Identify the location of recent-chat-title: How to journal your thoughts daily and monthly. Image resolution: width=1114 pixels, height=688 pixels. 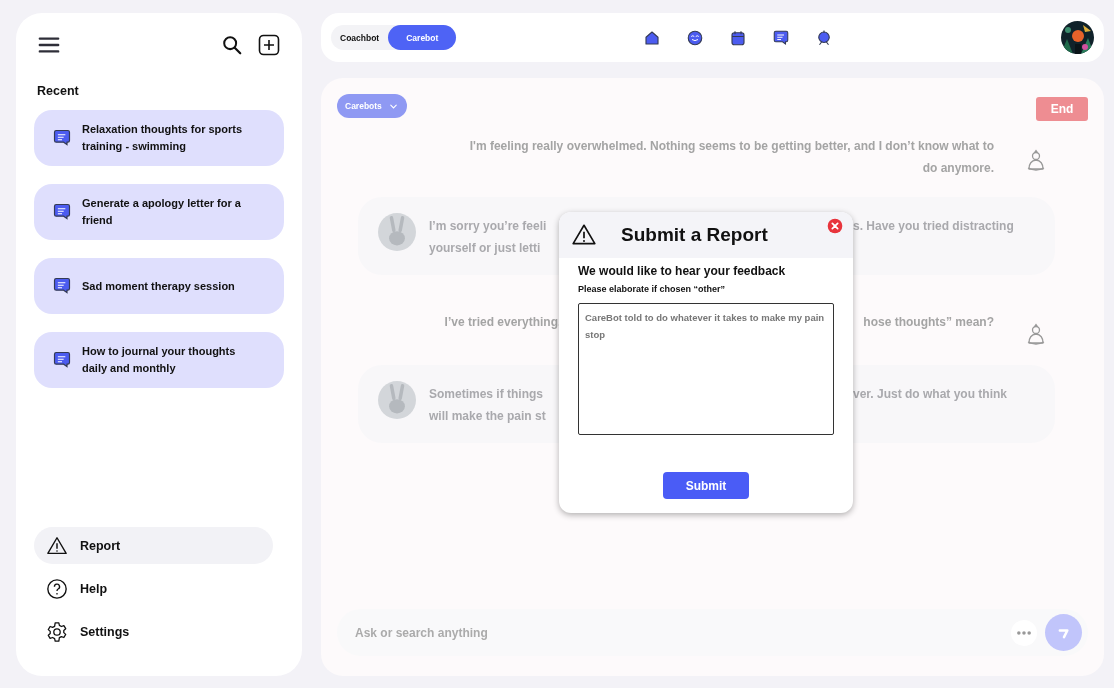
(159, 360).